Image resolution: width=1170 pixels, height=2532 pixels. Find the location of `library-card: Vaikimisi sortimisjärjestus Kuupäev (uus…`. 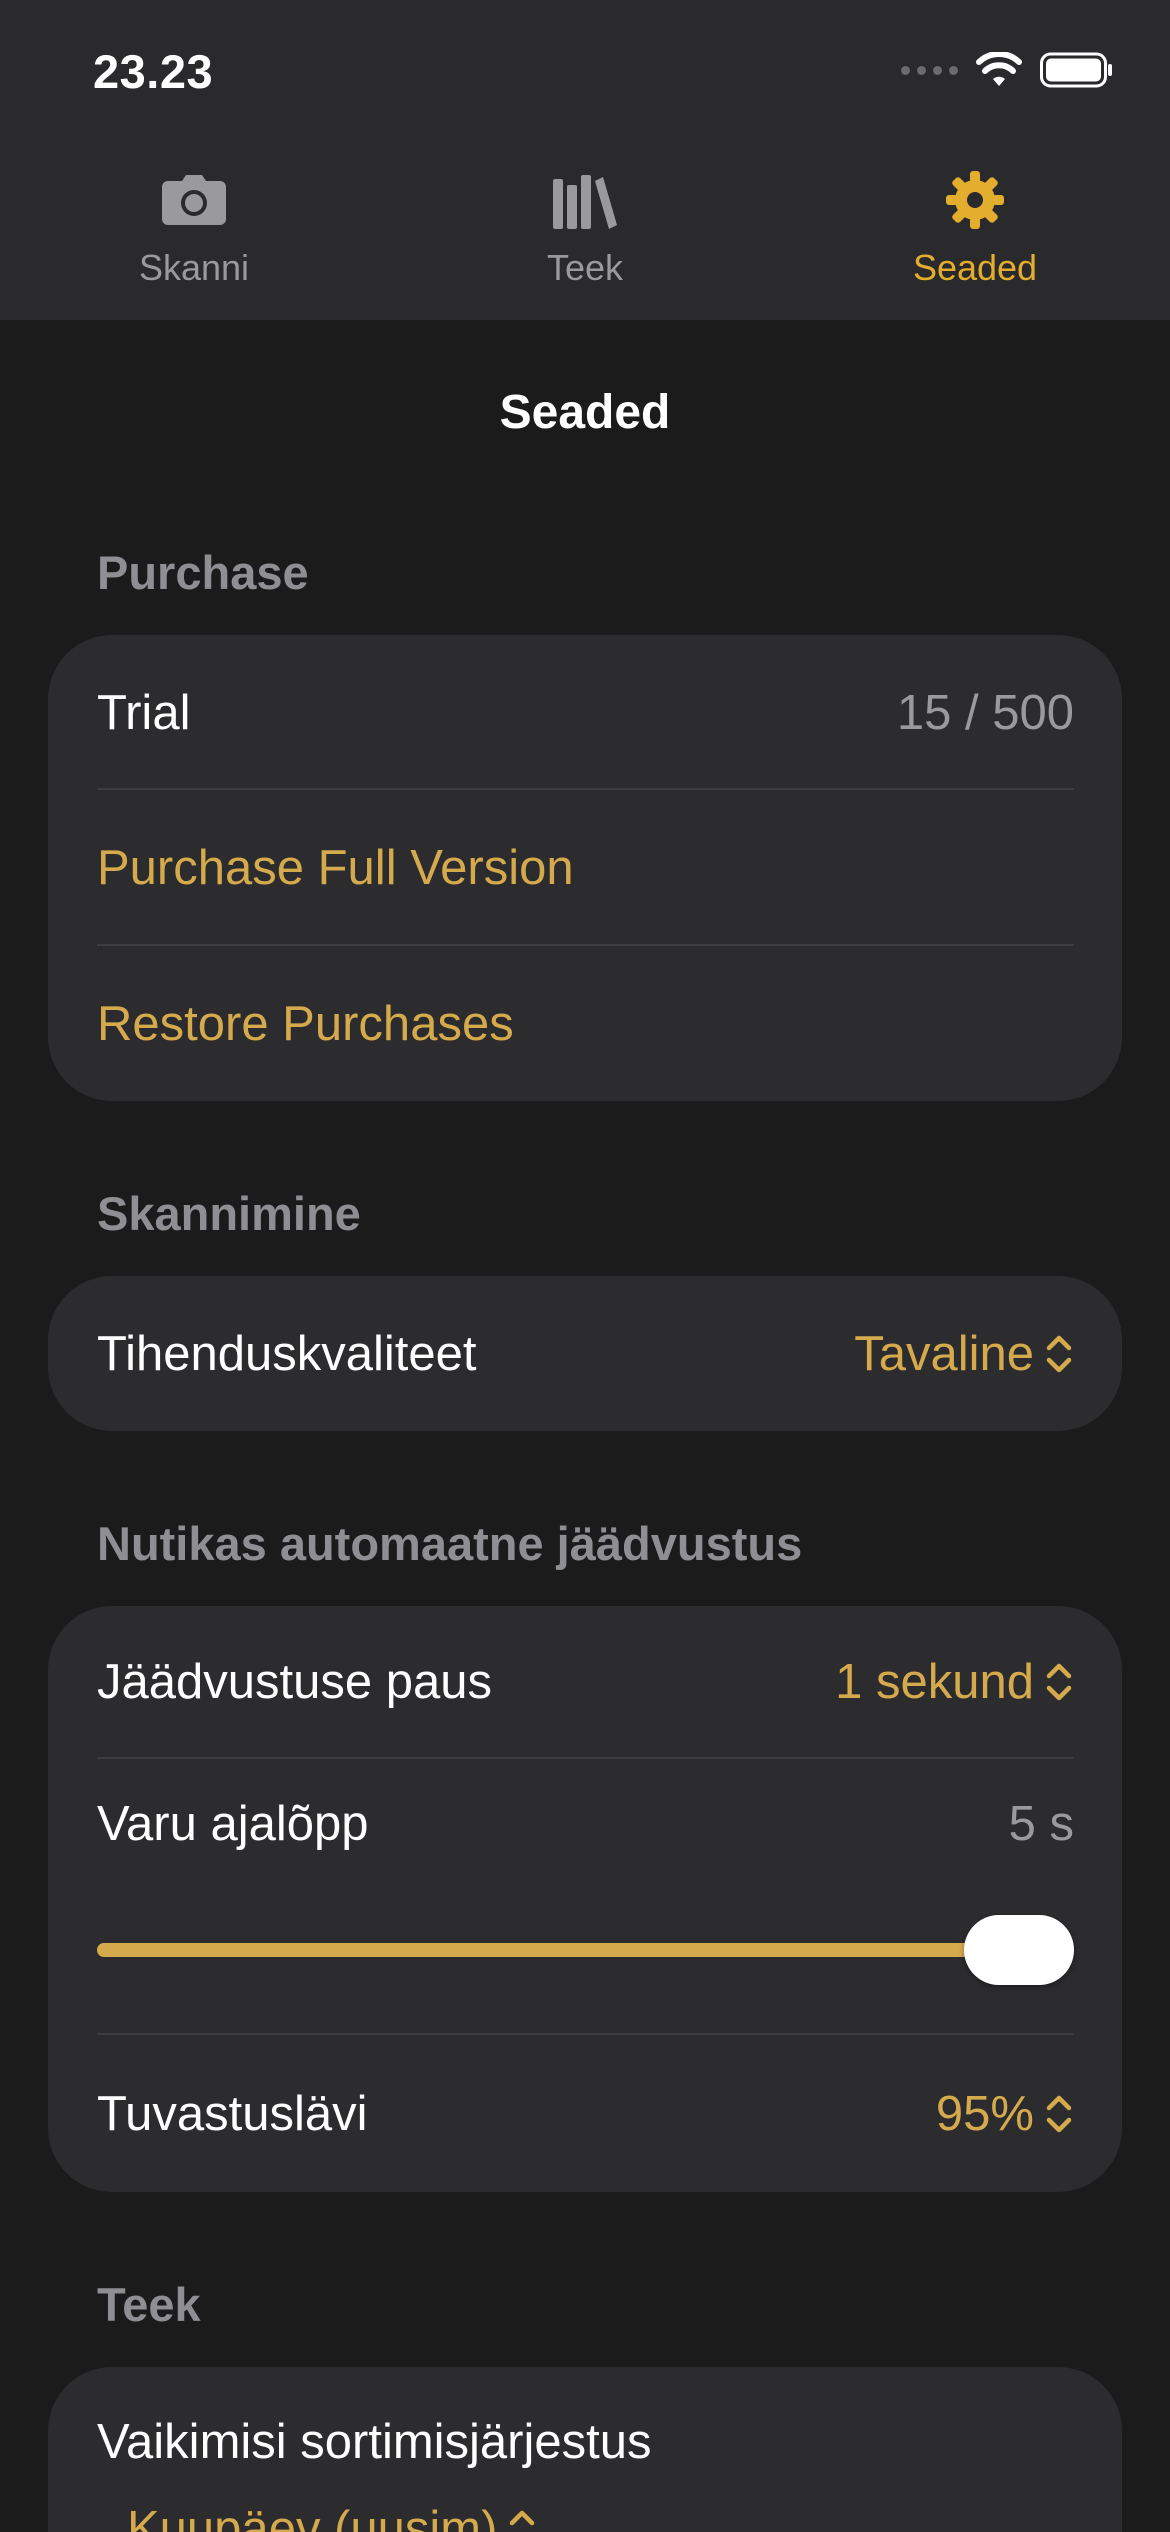

library-card: Vaikimisi sortimisjärjestus Kuupäev (uus… is located at coordinates (585, 2449).